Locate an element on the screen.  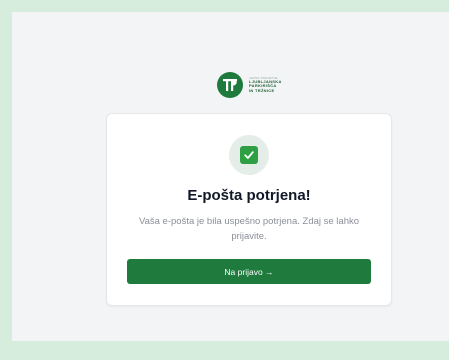
page-title: E-pošta potrjena! is located at coordinates (249, 195).